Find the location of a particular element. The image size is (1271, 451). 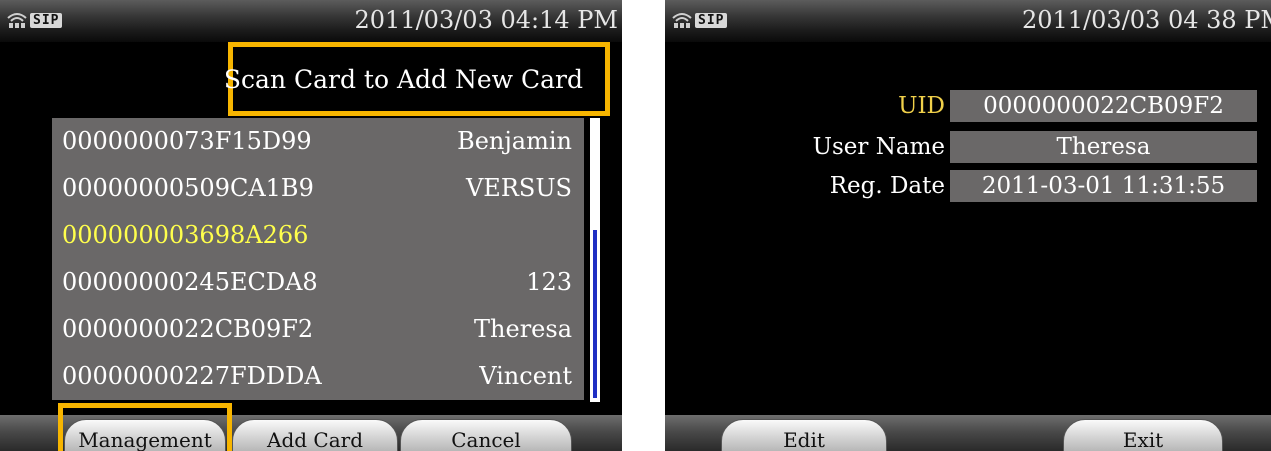

edit-button: Edit is located at coordinates (804, 435).